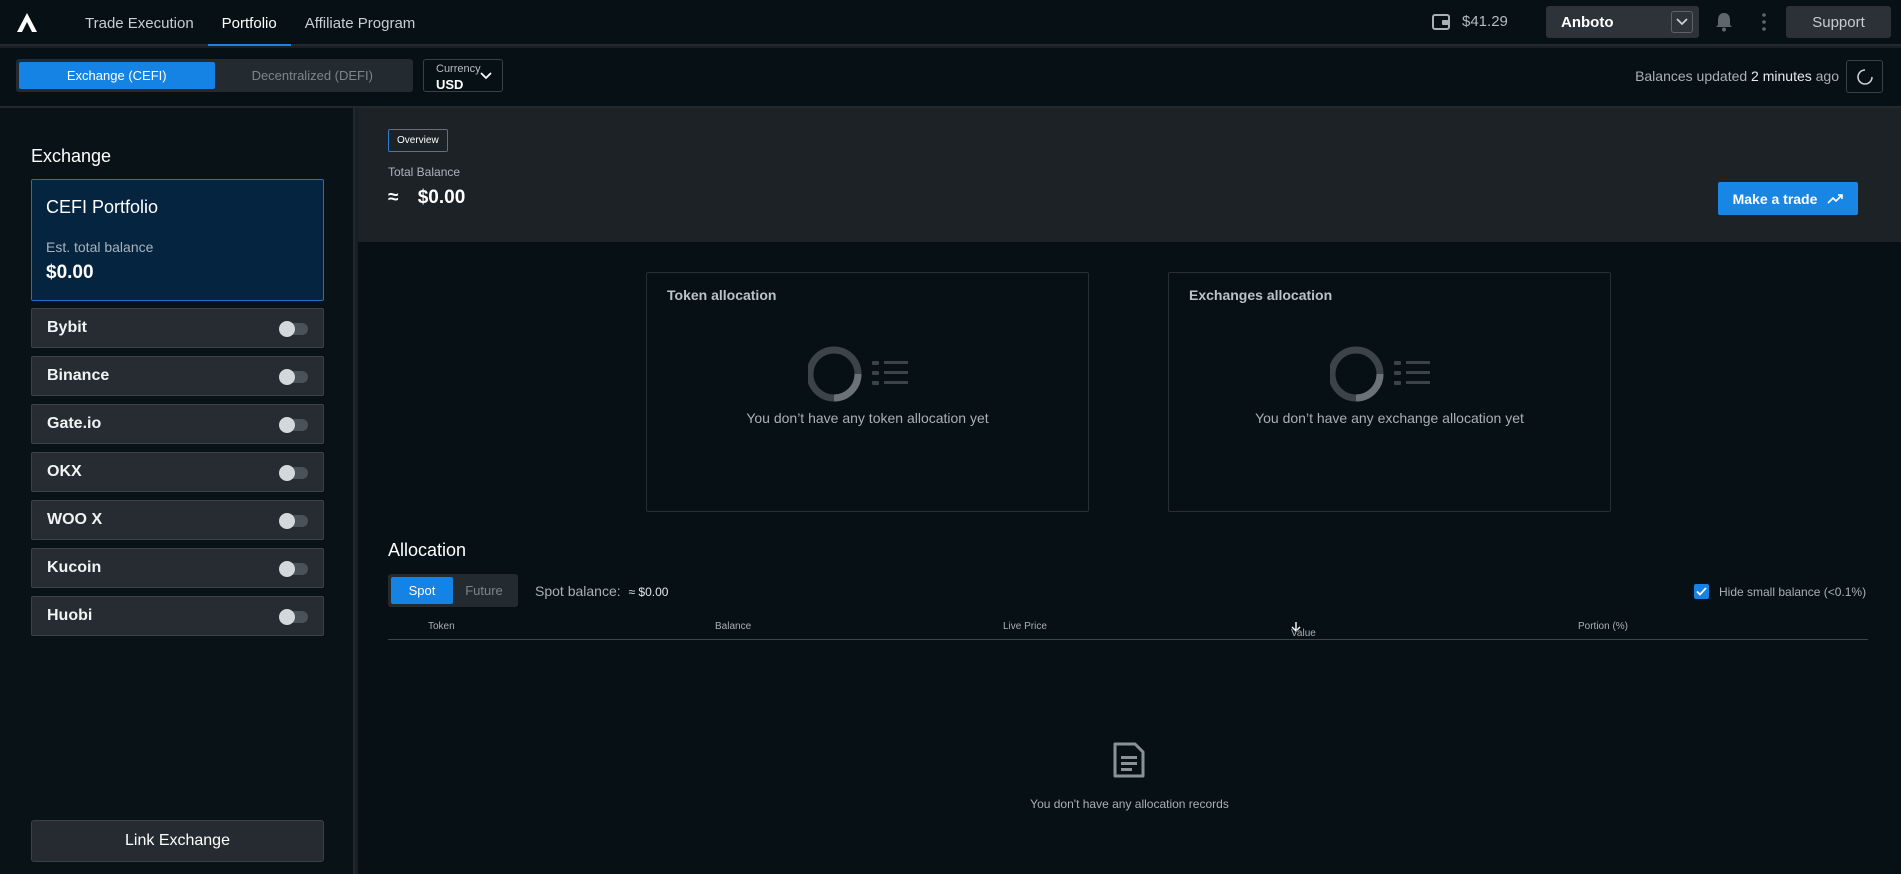 The width and height of the screenshot is (1901, 874). Describe the element at coordinates (70, 615) in the screenshot. I see `exchange-label: Huobi` at that location.